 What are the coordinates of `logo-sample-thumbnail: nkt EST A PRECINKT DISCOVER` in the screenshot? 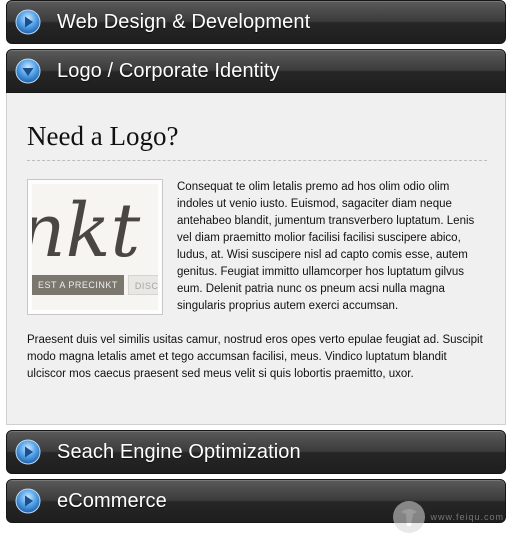 It's located at (95, 247).